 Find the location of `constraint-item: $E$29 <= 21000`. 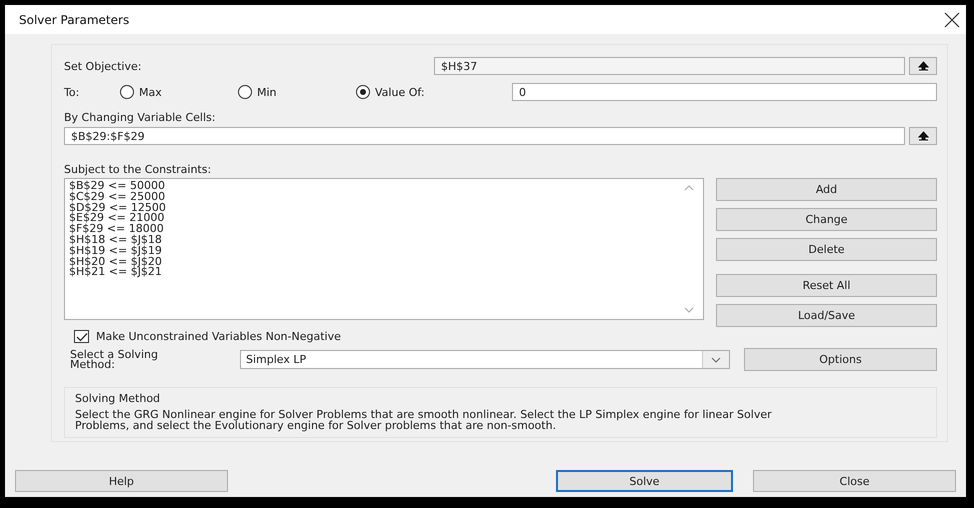

constraint-item: $E$29 <= 21000 is located at coordinates (370, 218).